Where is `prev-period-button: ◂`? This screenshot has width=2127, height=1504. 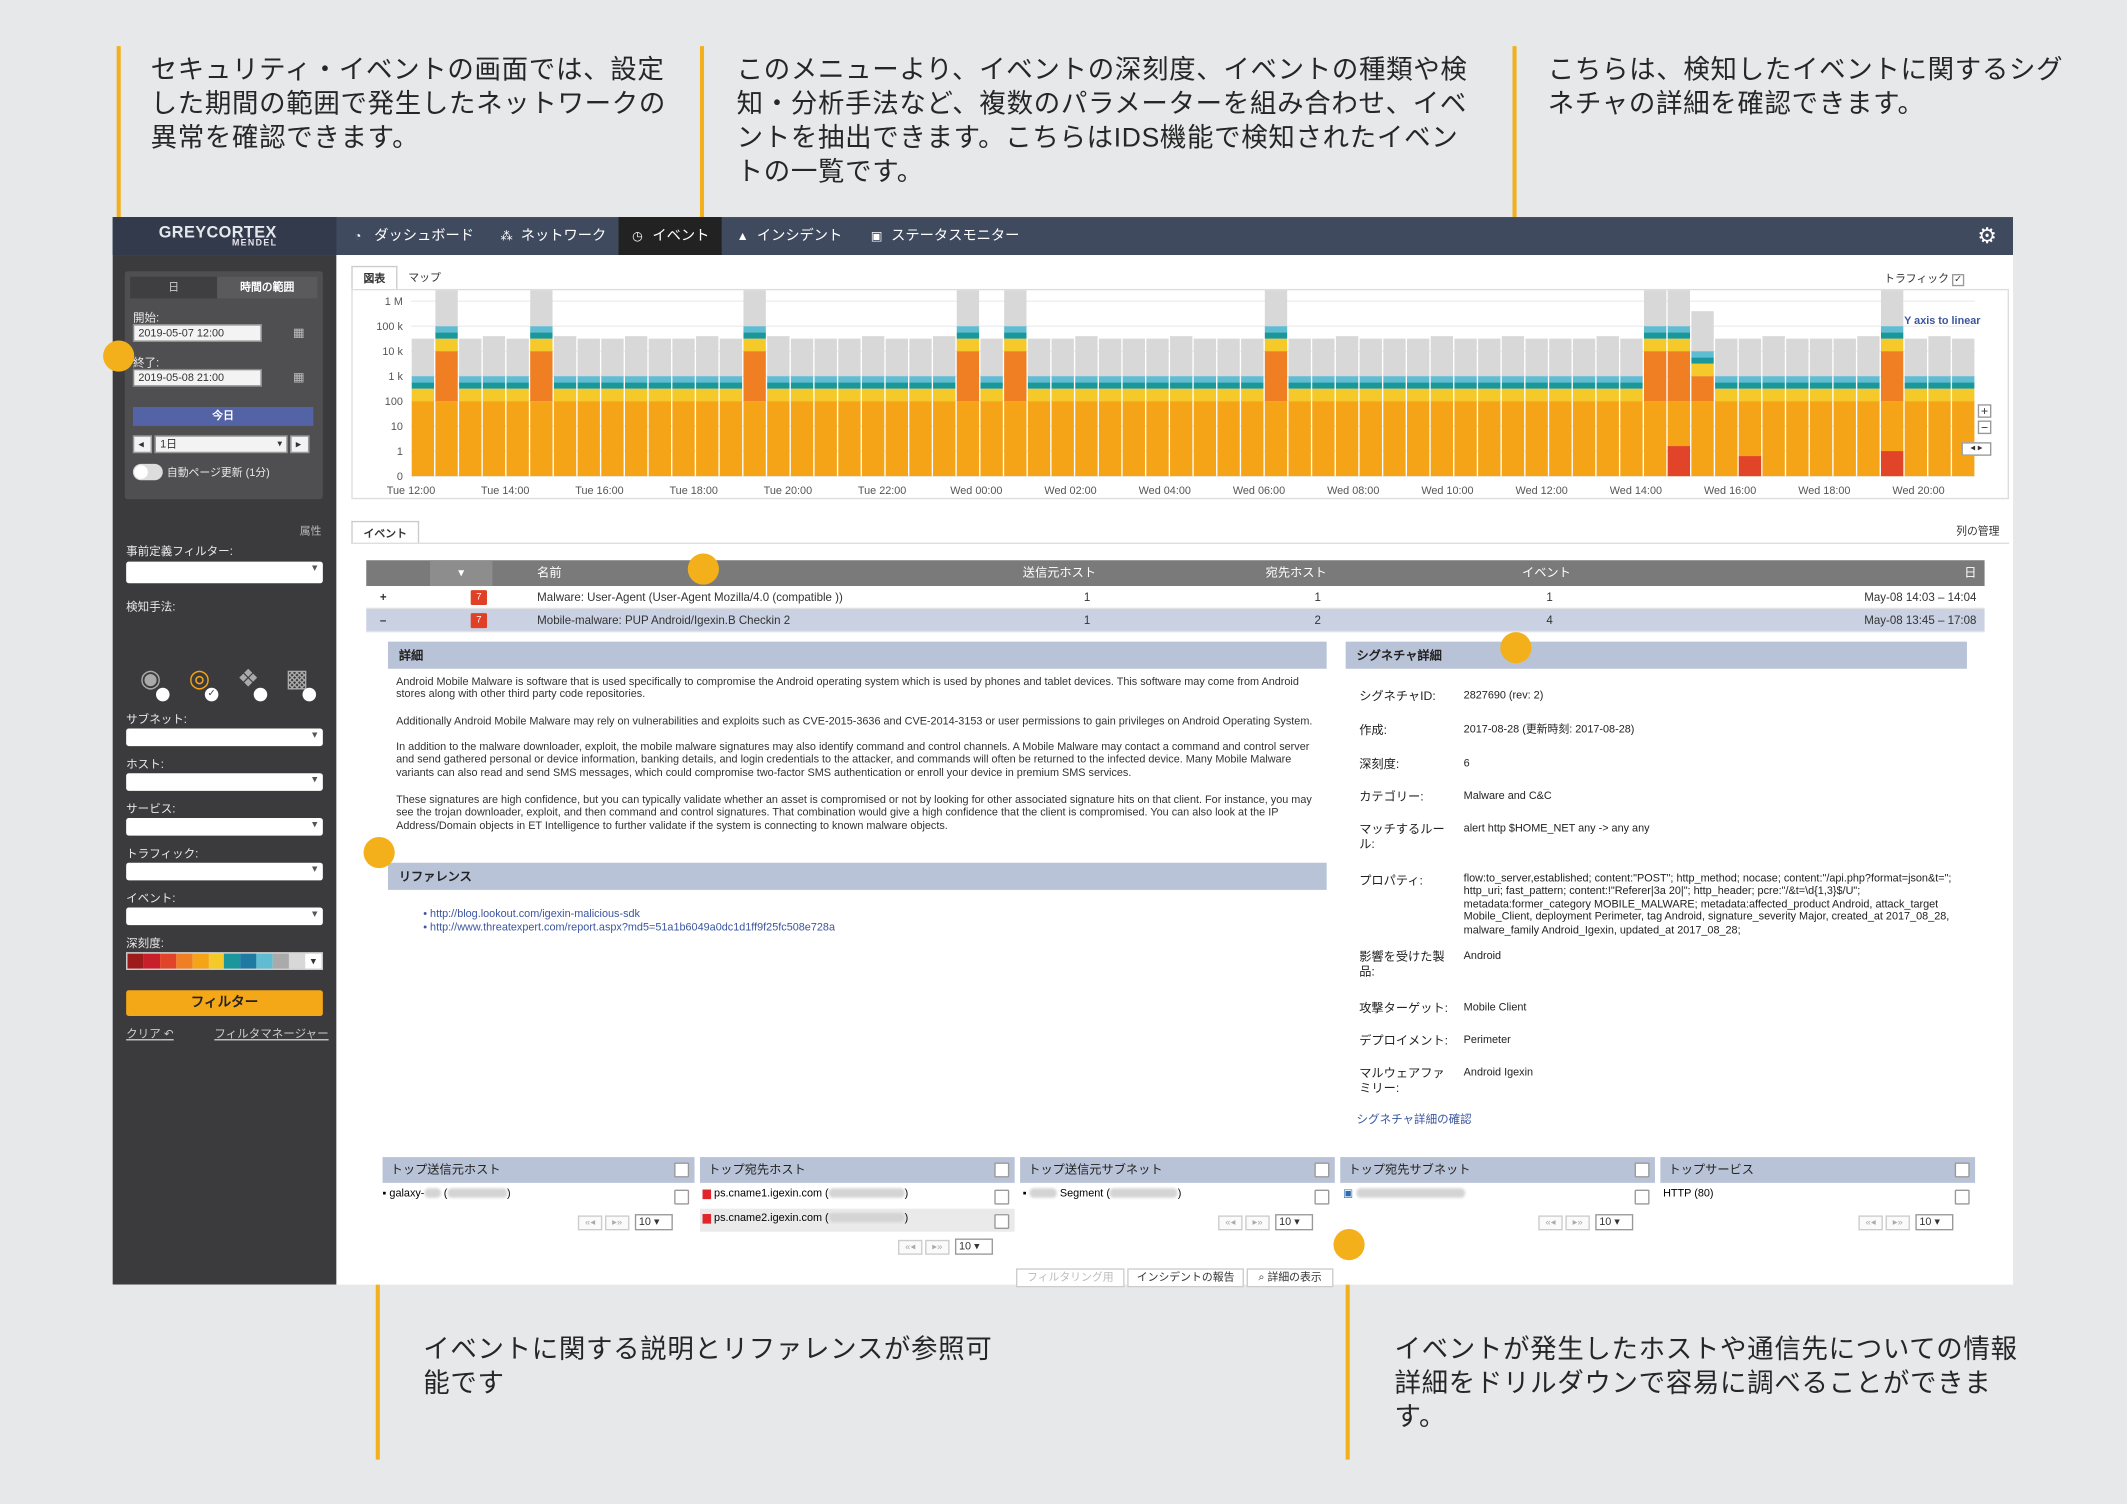 prev-period-button: ◂ is located at coordinates (142, 444).